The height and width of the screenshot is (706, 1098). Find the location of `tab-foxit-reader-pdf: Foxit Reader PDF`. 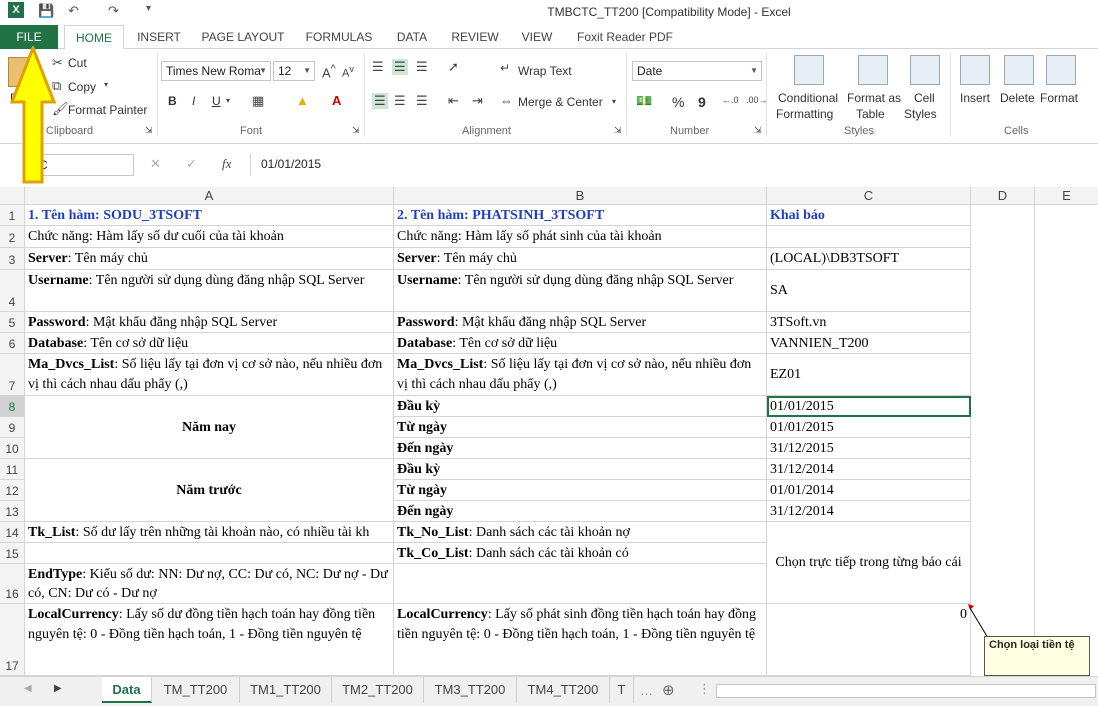

tab-foxit-reader-pdf: Foxit Reader PDF is located at coordinates (625, 37).